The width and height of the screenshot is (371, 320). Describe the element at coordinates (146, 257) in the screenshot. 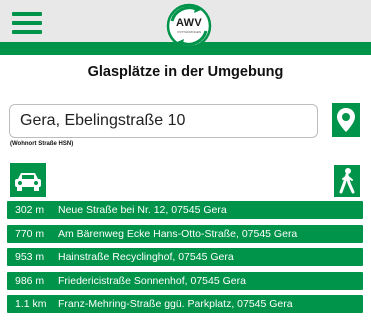

I see `result-address: Hainstraße Recyclinghof, 07545 Gera` at that location.